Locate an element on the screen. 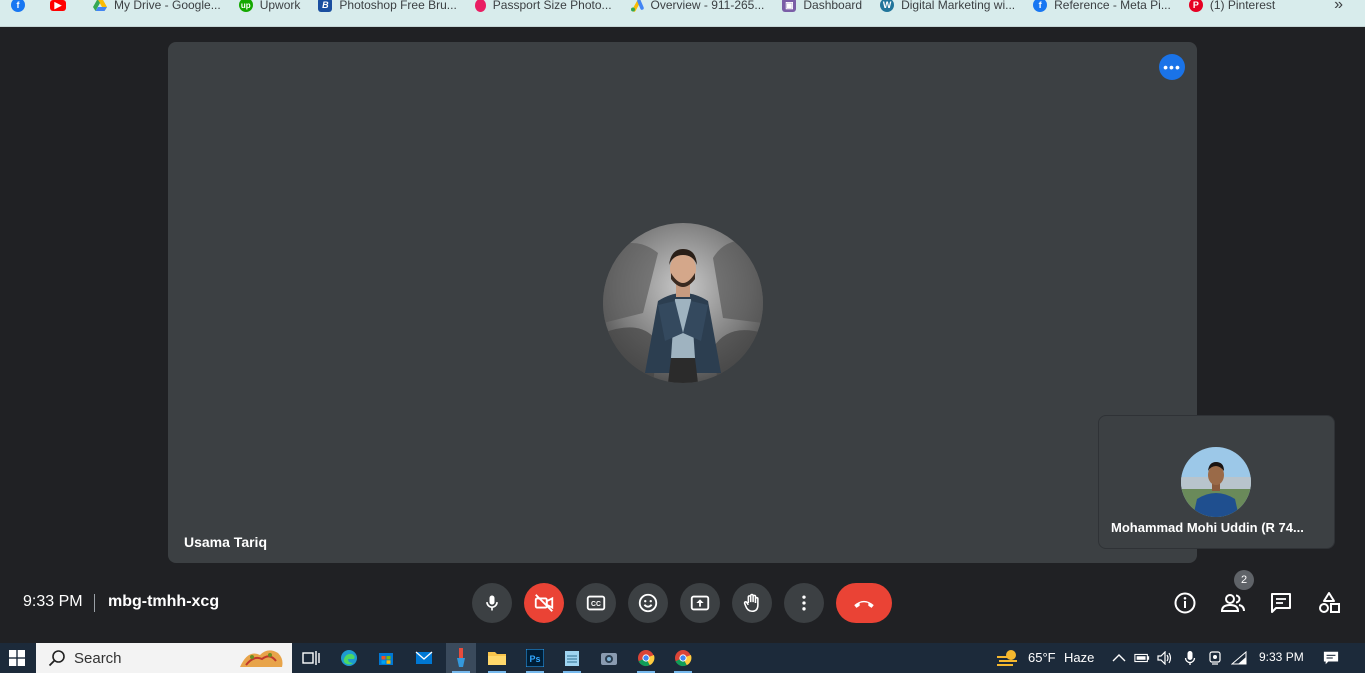 This screenshot has height=673, width=1365. chat-icon is located at coordinates (1281, 603).